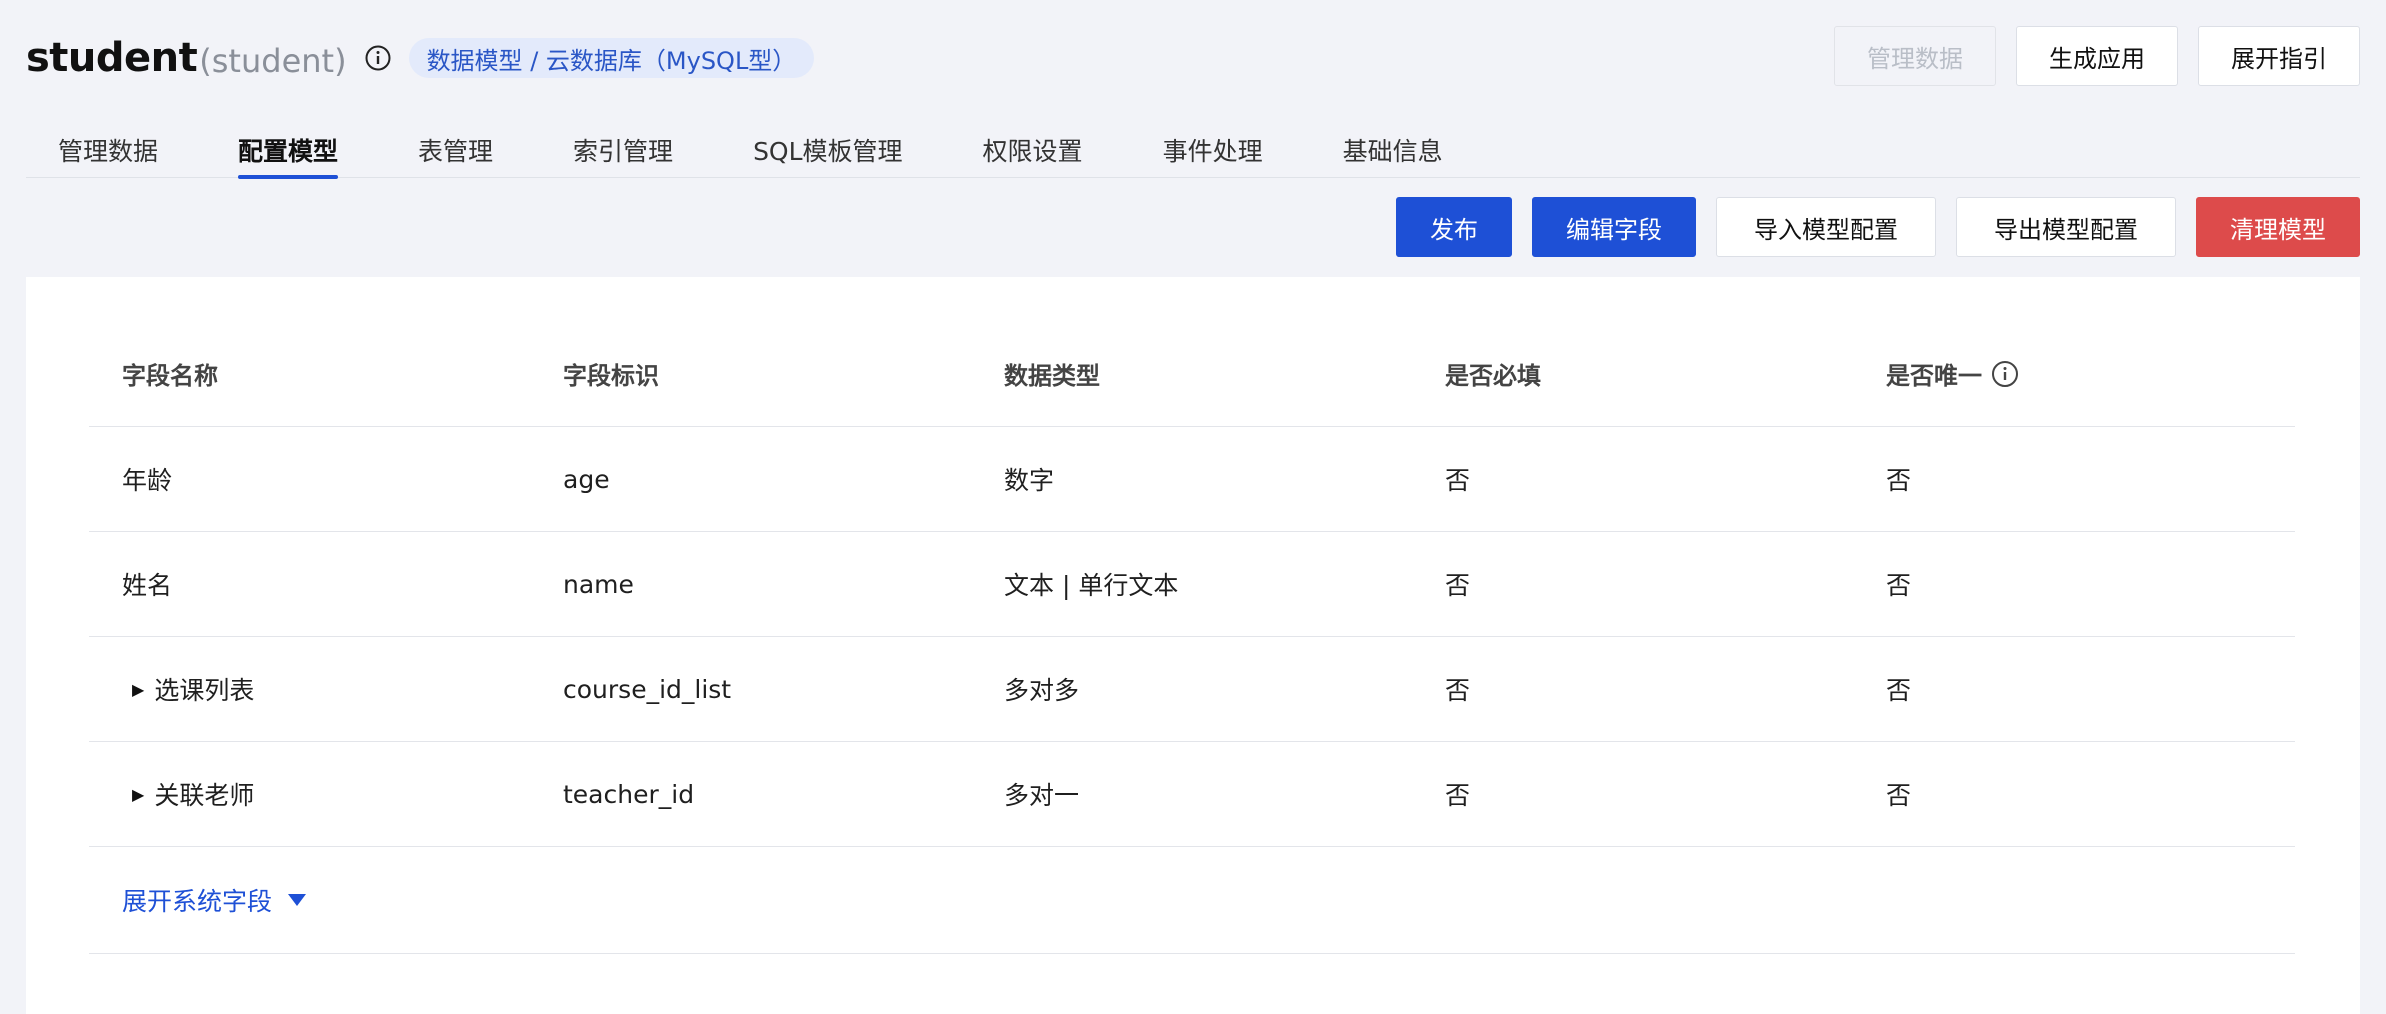 The height and width of the screenshot is (1014, 2386). I want to click on edit-fields-button: 编辑字段, so click(1614, 227).